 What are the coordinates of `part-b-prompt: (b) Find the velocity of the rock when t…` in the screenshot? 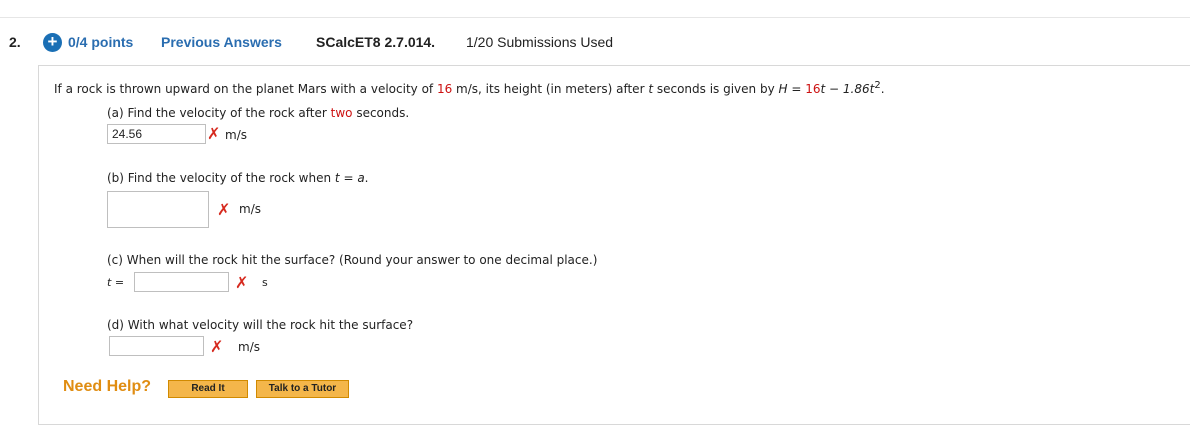 It's located at (238, 178).